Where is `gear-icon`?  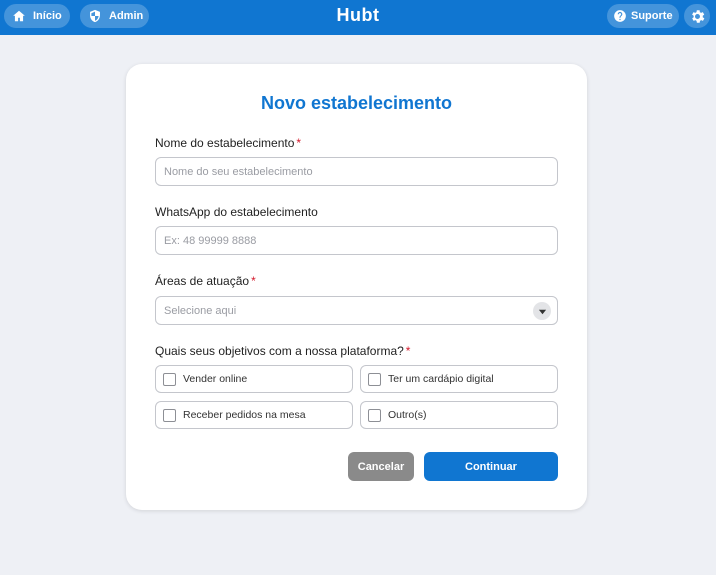
gear-icon is located at coordinates (697, 16).